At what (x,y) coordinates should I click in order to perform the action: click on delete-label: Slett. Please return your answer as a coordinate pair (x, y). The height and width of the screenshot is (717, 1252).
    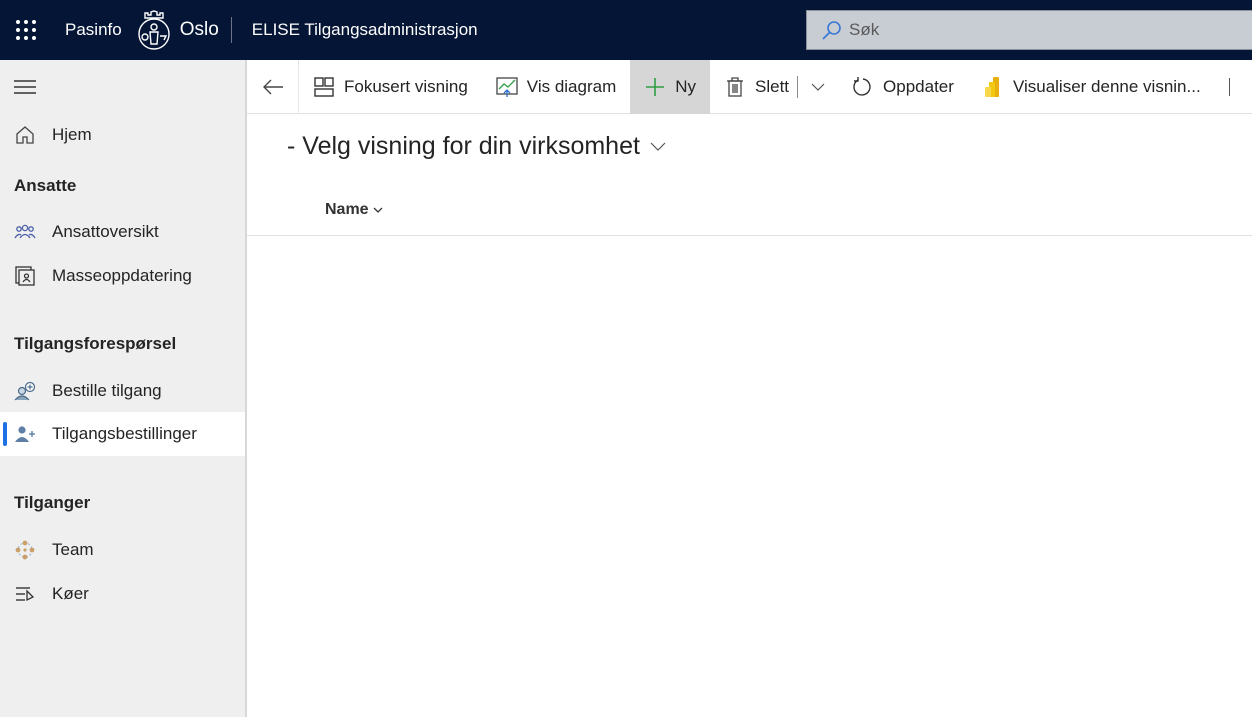
    Looking at the image, I should click on (772, 86).